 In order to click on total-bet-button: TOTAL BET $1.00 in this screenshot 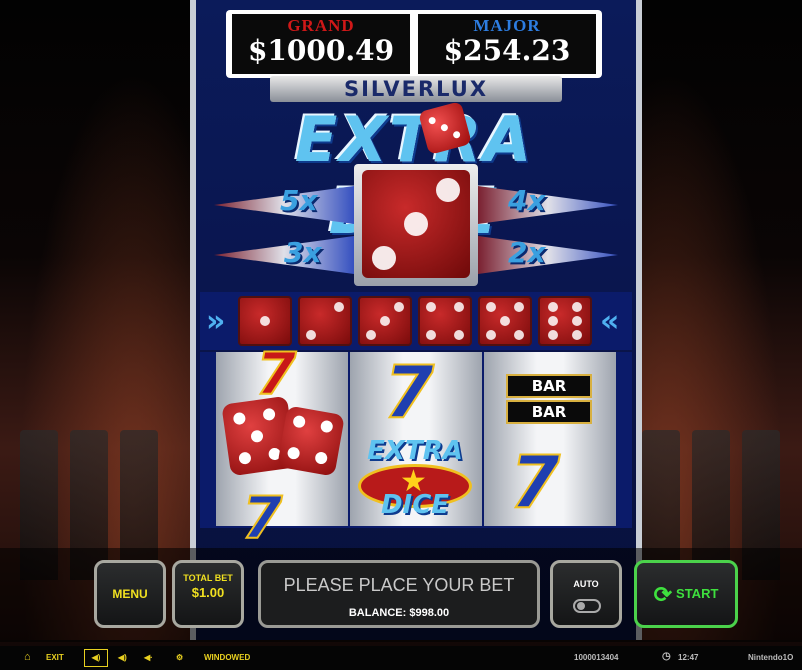, I will do `click(208, 594)`.